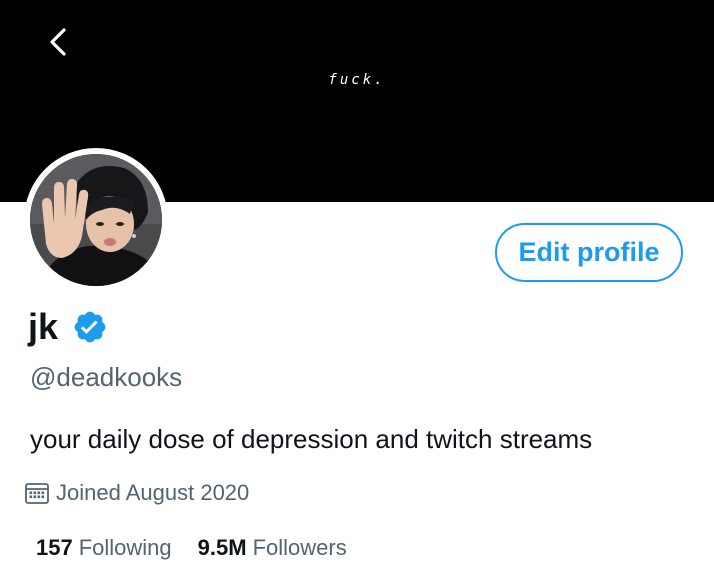 The image size is (714, 581). I want to click on followers-count: 9.5M, so click(222, 547).